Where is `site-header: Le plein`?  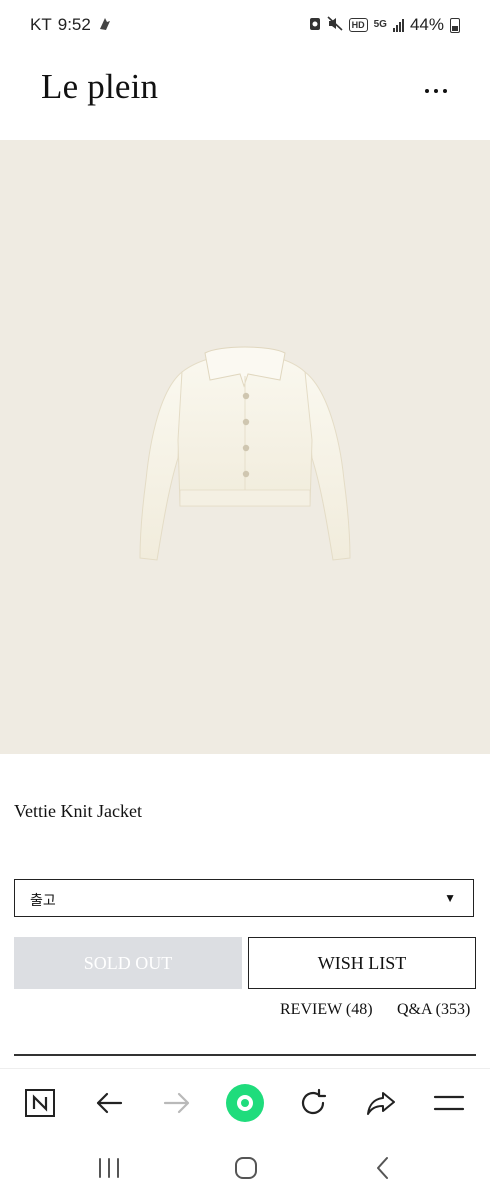 site-header: Le plein is located at coordinates (245, 96).